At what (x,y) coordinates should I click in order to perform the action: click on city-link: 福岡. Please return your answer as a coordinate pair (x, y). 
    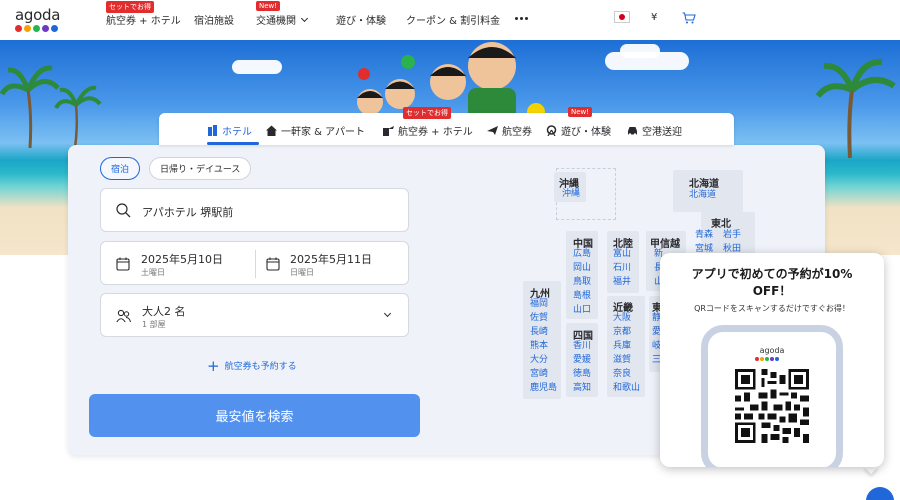
    Looking at the image, I should click on (539, 304).